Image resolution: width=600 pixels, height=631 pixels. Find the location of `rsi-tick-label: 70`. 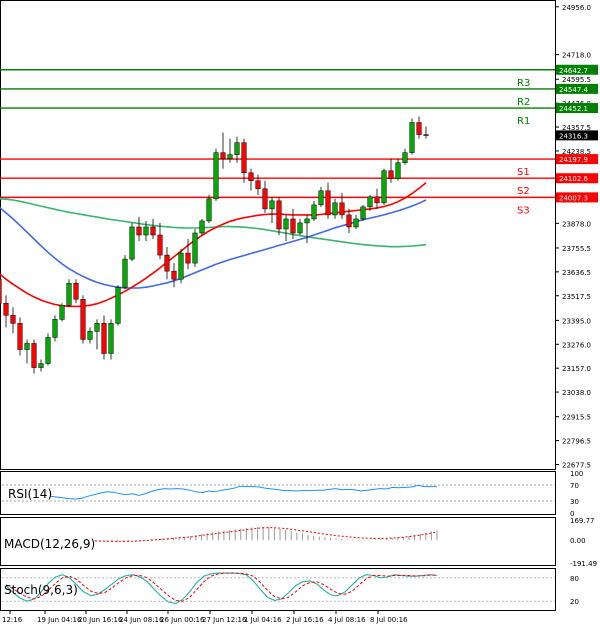

rsi-tick-label: 70 is located at coordinates (574, 486).